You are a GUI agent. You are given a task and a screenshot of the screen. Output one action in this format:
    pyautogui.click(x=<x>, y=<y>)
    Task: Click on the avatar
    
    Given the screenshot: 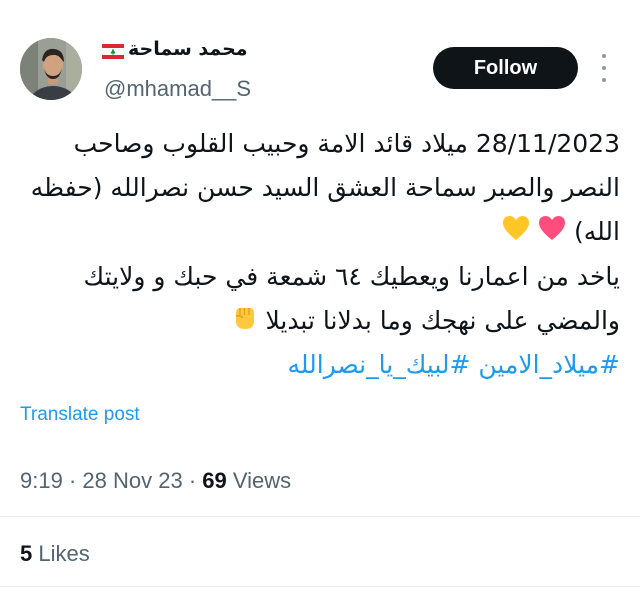 What is the action you would take?
    pyautogui.click(x=51, y=69)
    